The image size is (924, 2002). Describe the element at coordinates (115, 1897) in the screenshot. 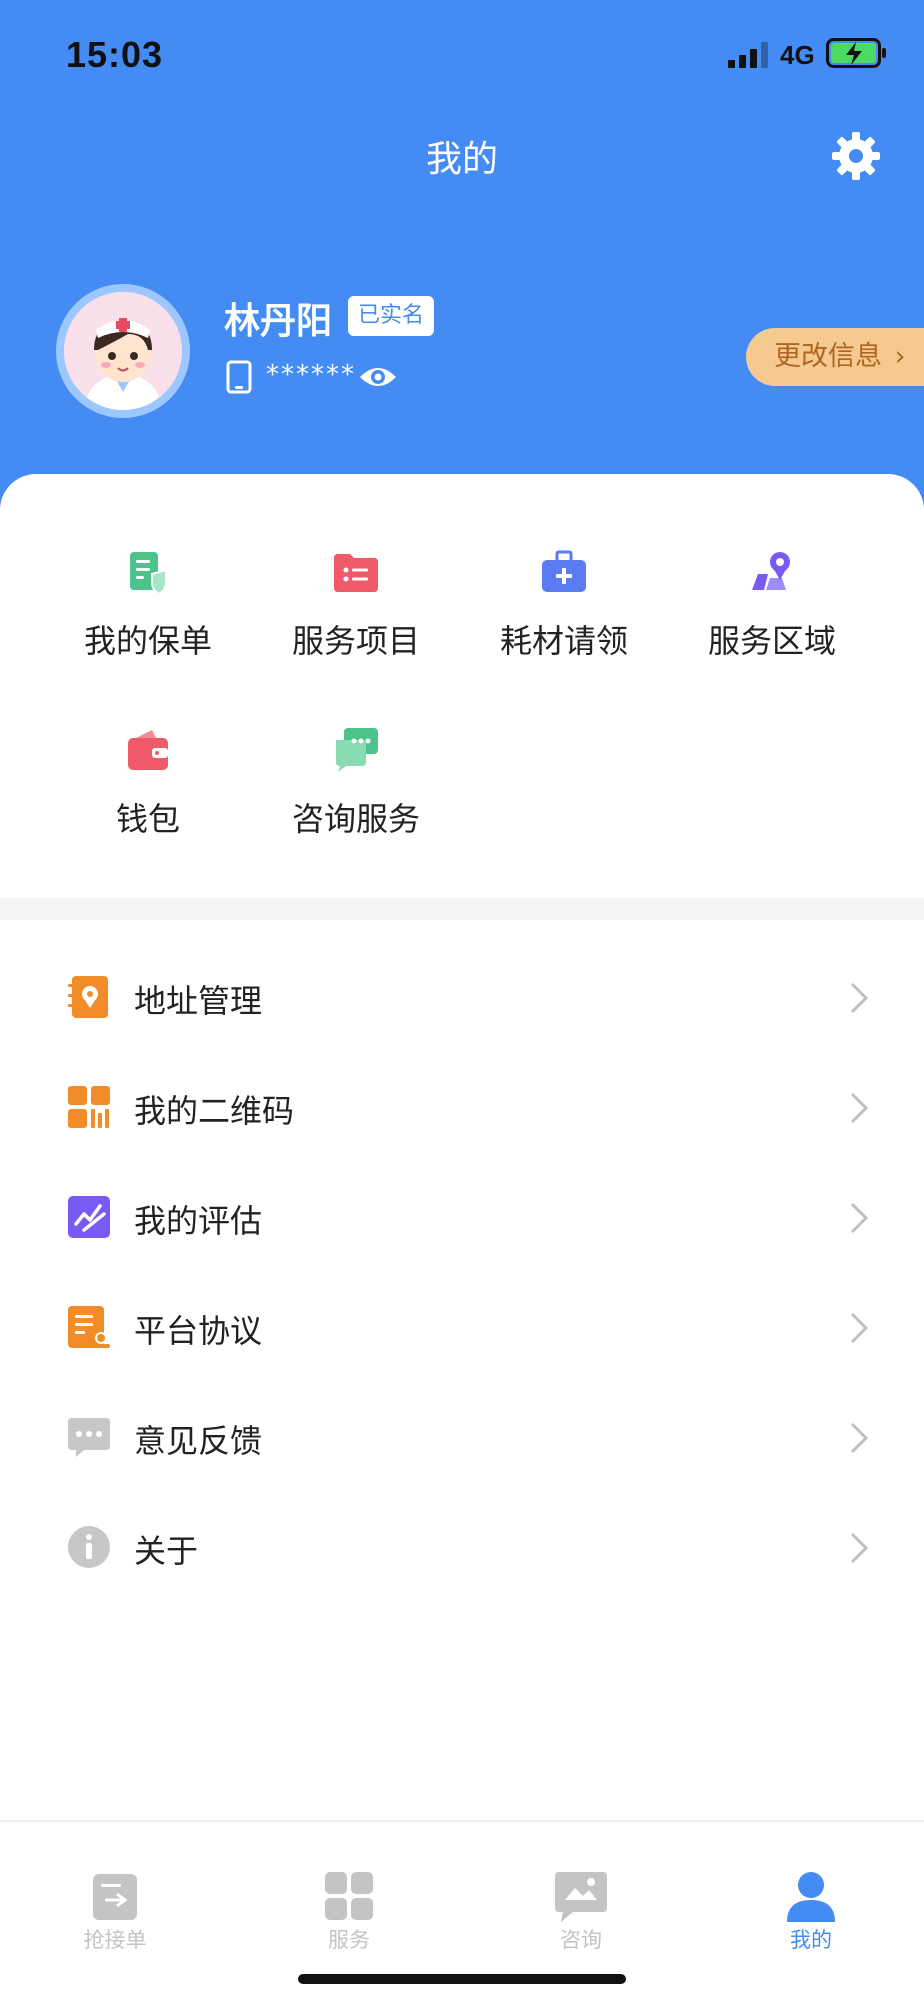

I see `grab-order-icon` at that location.